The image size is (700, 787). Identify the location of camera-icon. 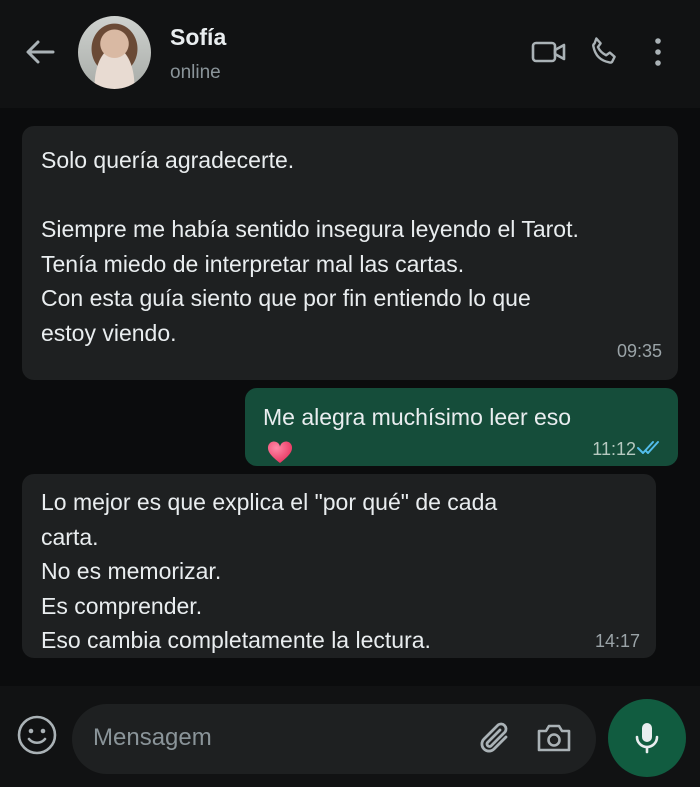
(555, 739).